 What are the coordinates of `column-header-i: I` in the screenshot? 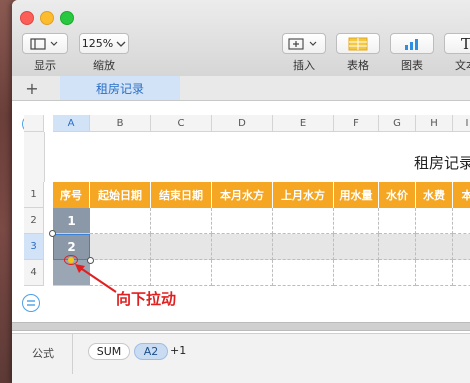 It's located at (461, 123).